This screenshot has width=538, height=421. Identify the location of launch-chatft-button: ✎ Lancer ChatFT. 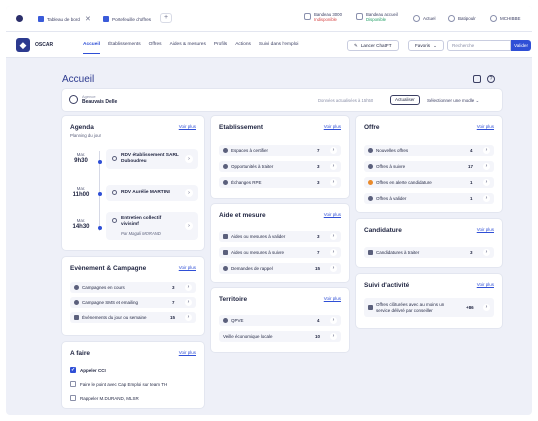
(373, 45).